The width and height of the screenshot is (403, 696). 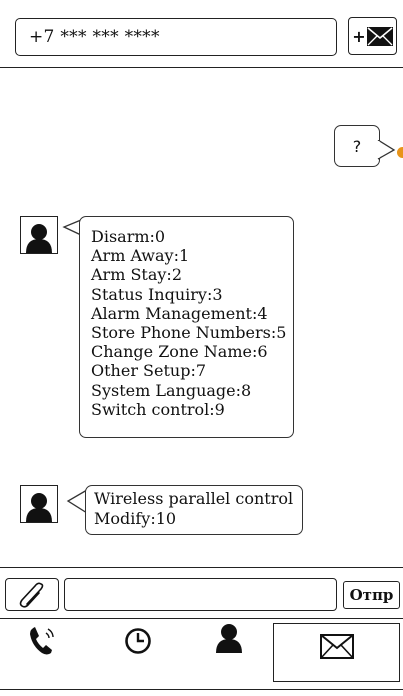 What do you see at coordinates (189, 333) in the screenshot?
I see `menu-option-line: Store Phone Numbers:5` at bounding box center [189, 333].